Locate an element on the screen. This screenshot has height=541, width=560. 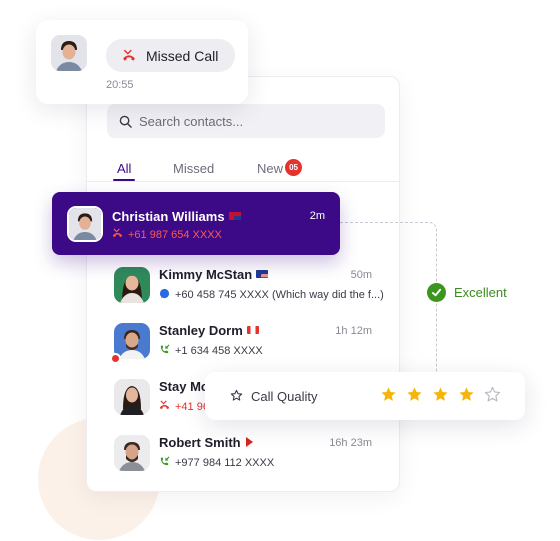
contact-detail: +41 96 is located at coordinates (184, 406).